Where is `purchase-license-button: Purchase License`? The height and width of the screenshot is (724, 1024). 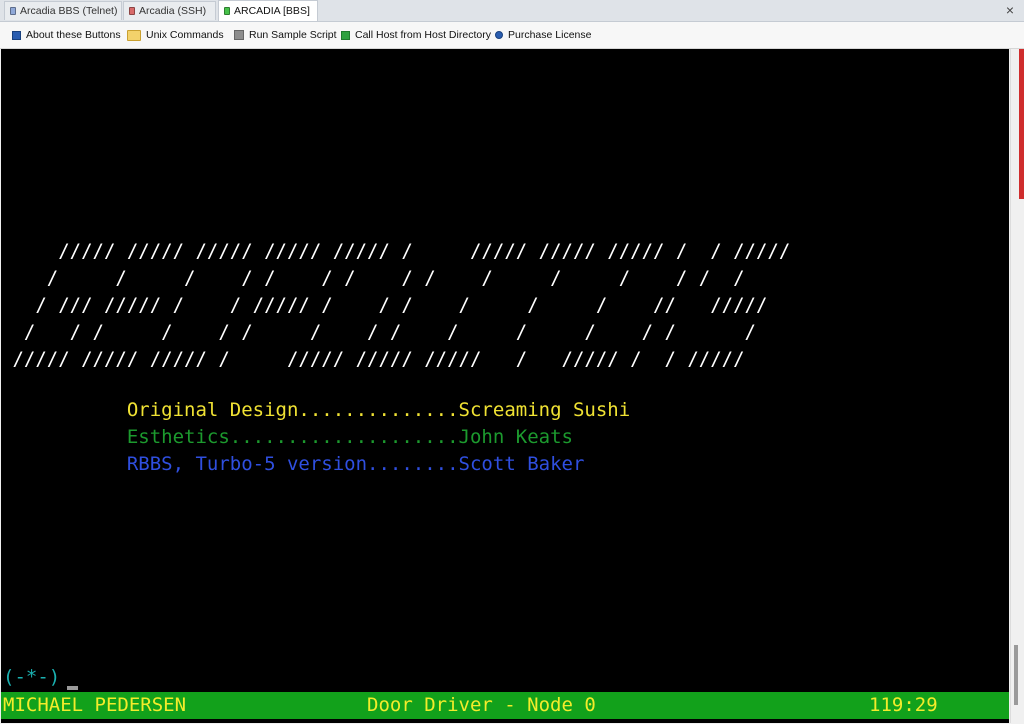 purchase-license-button: Purchase License is located at coordinates (543, 35).